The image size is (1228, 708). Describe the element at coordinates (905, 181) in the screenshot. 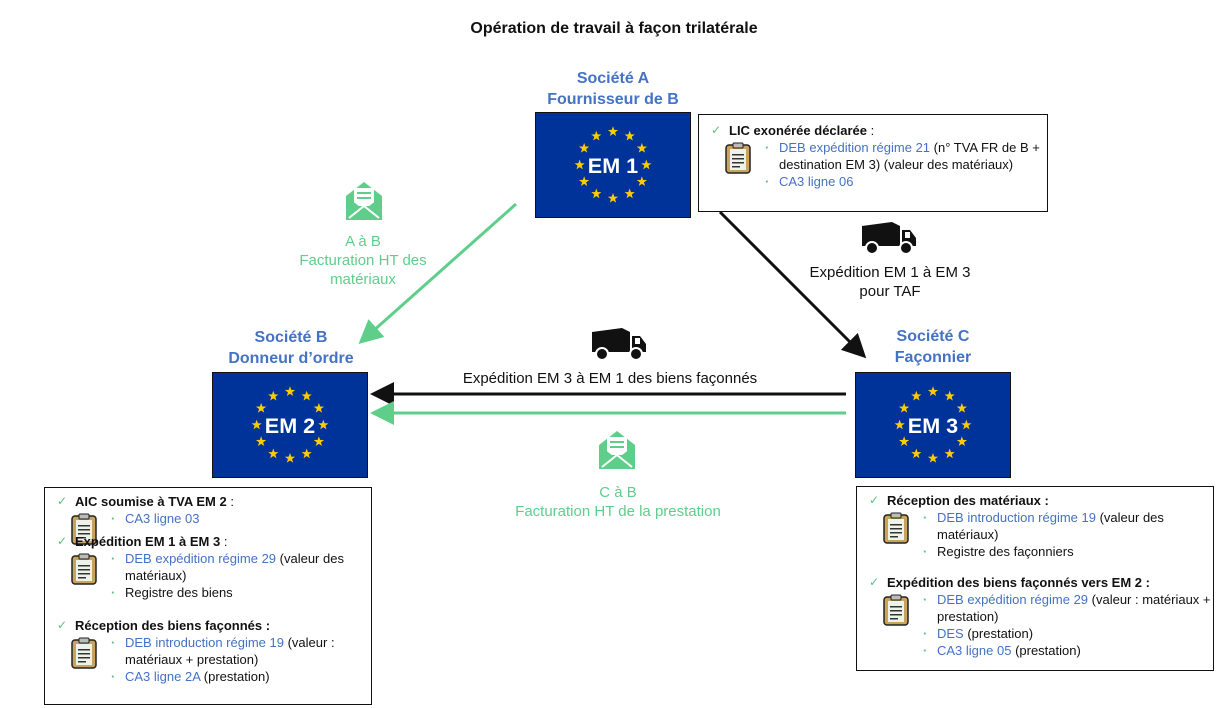

I see `declaration-item: · CA3 ligne 06` at that location.